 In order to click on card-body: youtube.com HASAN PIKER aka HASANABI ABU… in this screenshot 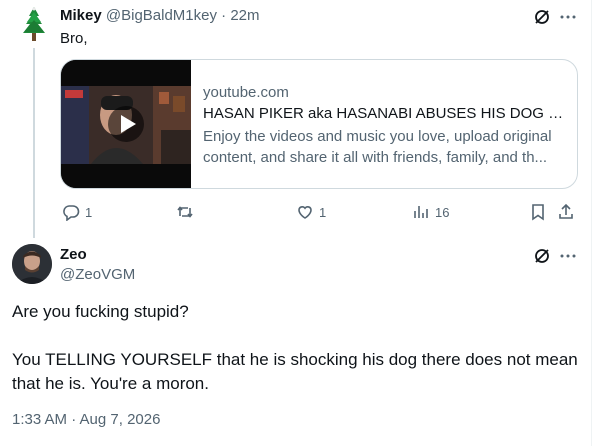, I will do `click(387, 125)`.